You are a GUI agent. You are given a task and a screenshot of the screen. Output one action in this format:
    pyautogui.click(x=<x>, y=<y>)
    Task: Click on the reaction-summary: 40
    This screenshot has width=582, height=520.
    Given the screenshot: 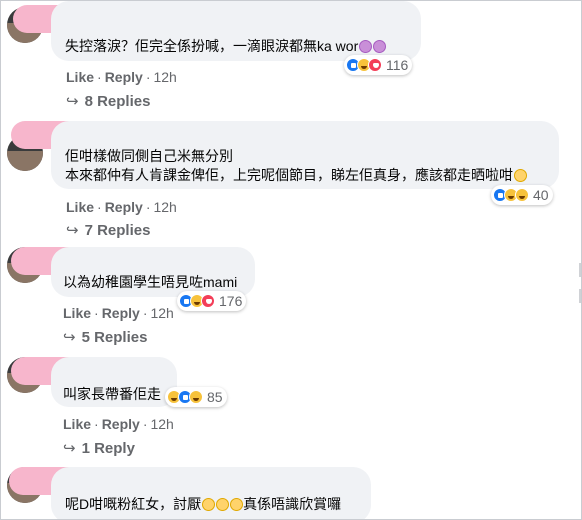 What is the action you would take?
    pyautogui.click(x=522, y=195)
    